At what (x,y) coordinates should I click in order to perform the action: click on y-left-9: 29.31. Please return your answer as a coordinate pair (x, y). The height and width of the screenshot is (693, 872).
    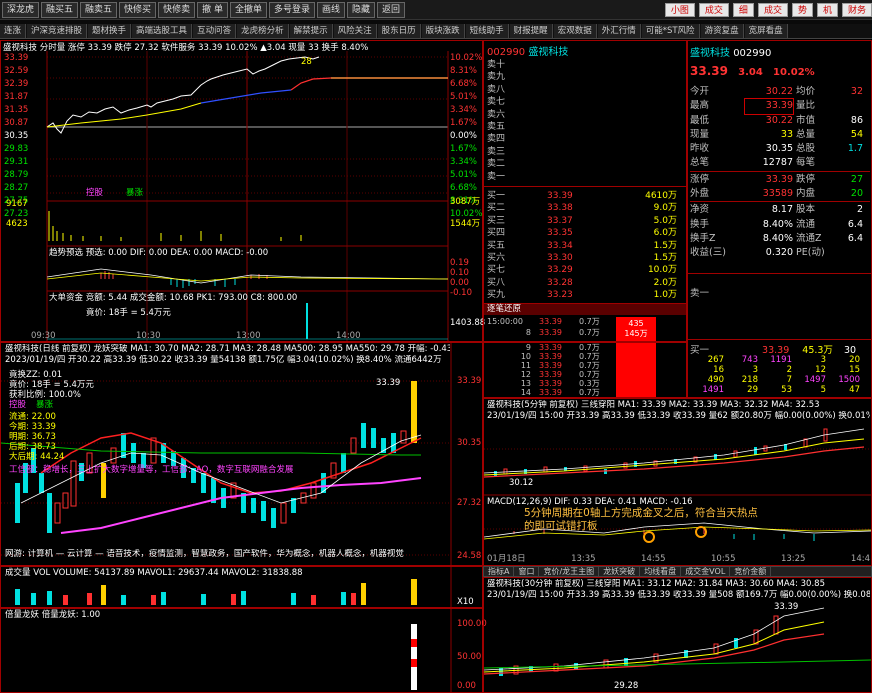
    Looking at the image, I should click on (16, 162).